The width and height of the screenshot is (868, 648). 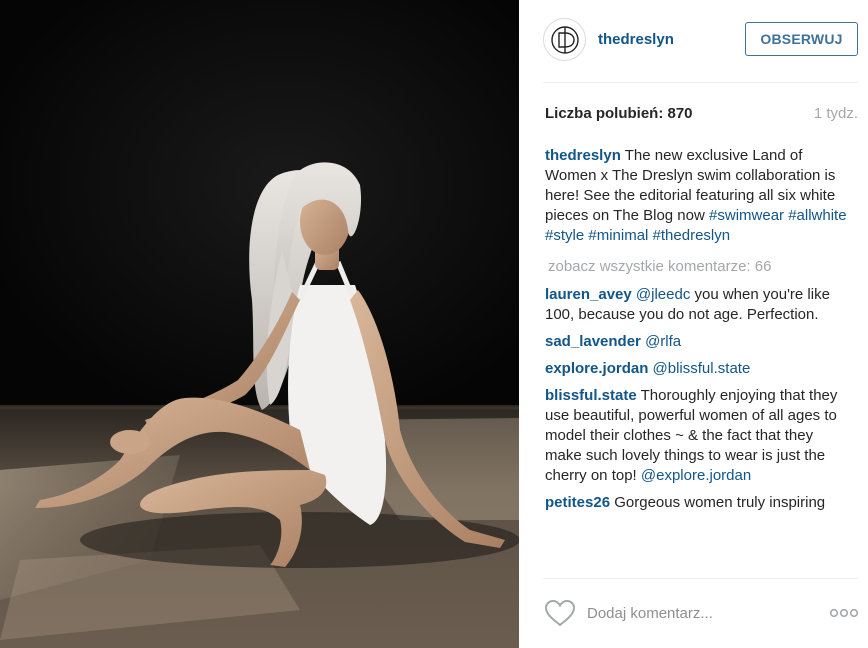 I want to click on comment-username: blissful.state, so click(x=591, y=395).